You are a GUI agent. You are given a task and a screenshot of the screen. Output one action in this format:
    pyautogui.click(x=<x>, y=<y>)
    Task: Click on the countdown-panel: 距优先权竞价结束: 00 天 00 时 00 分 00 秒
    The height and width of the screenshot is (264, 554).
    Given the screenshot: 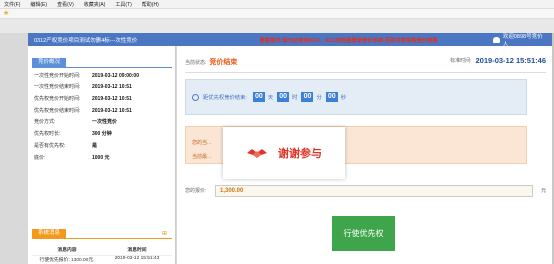 What is the action you would take?
    pyautogui.click(x=356, y=97)
    